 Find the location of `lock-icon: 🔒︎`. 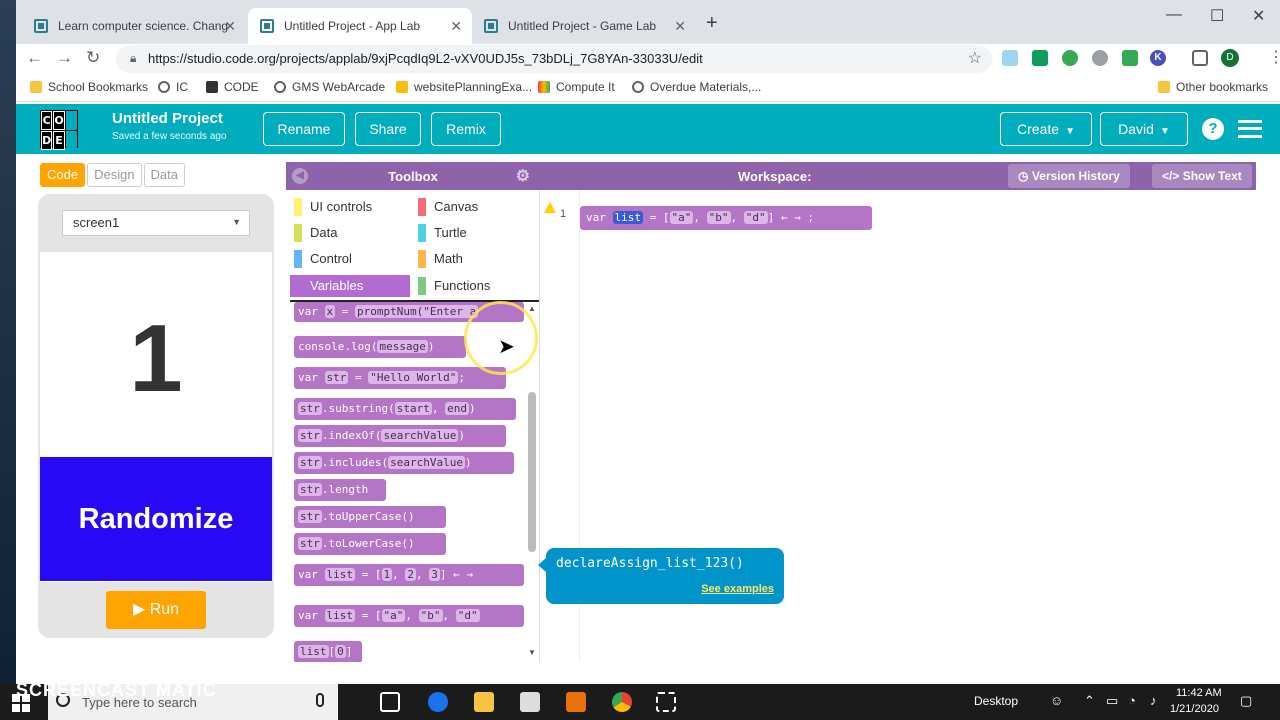

lock-icon: 🔒︎ is located at coordinates (133, 58).